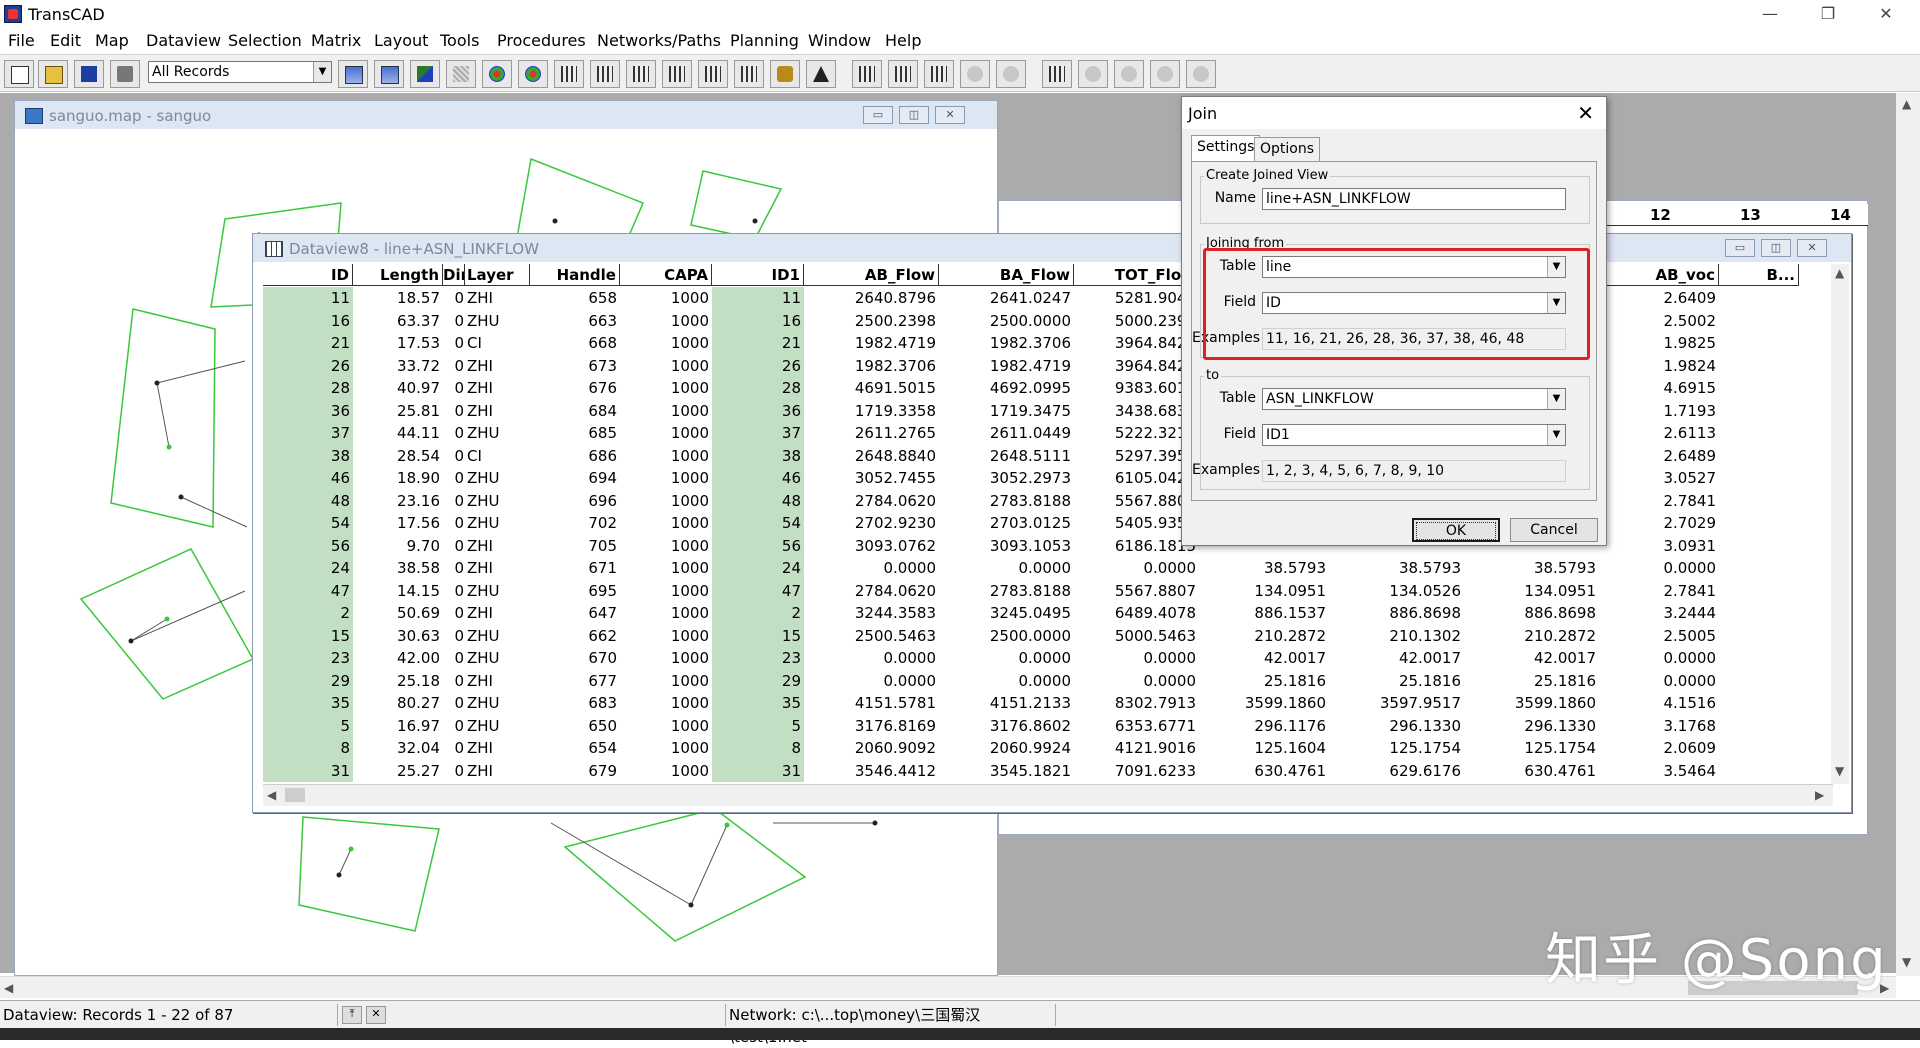 The height and width of the screenshot is (1048, 1920). I want to click on table-cell: 2500.2398, so click(871, 321).